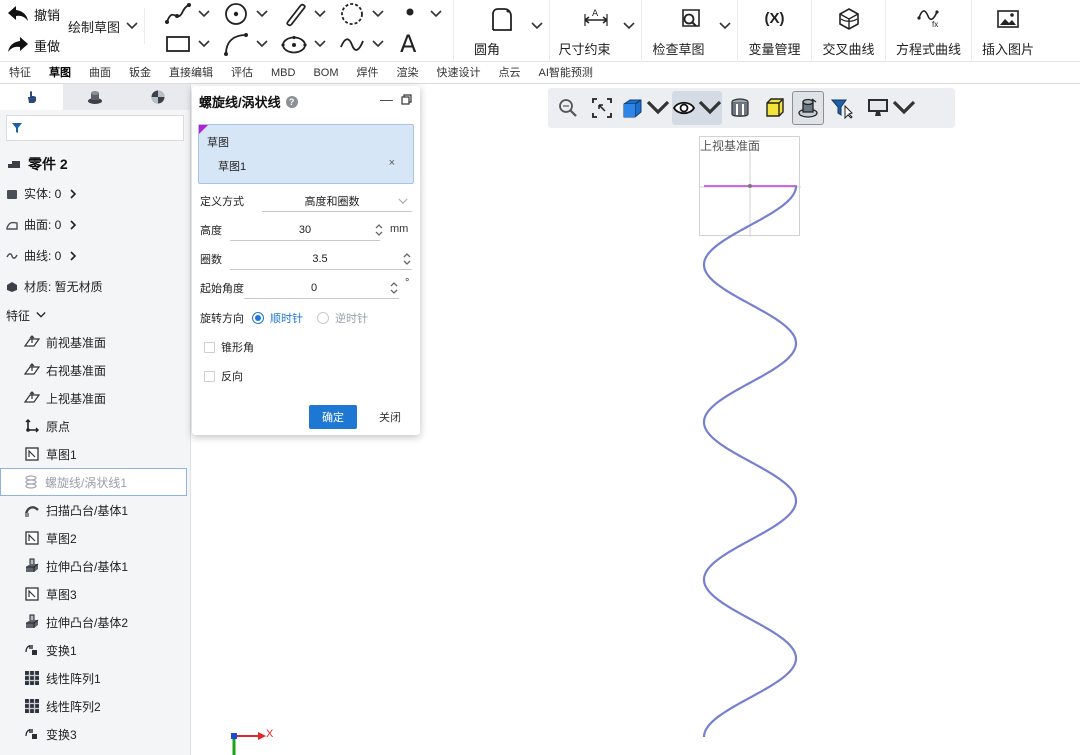  Describe the element at coordinates (333, 417) in the screenshot. I see `ok-button: 确定` at that location.